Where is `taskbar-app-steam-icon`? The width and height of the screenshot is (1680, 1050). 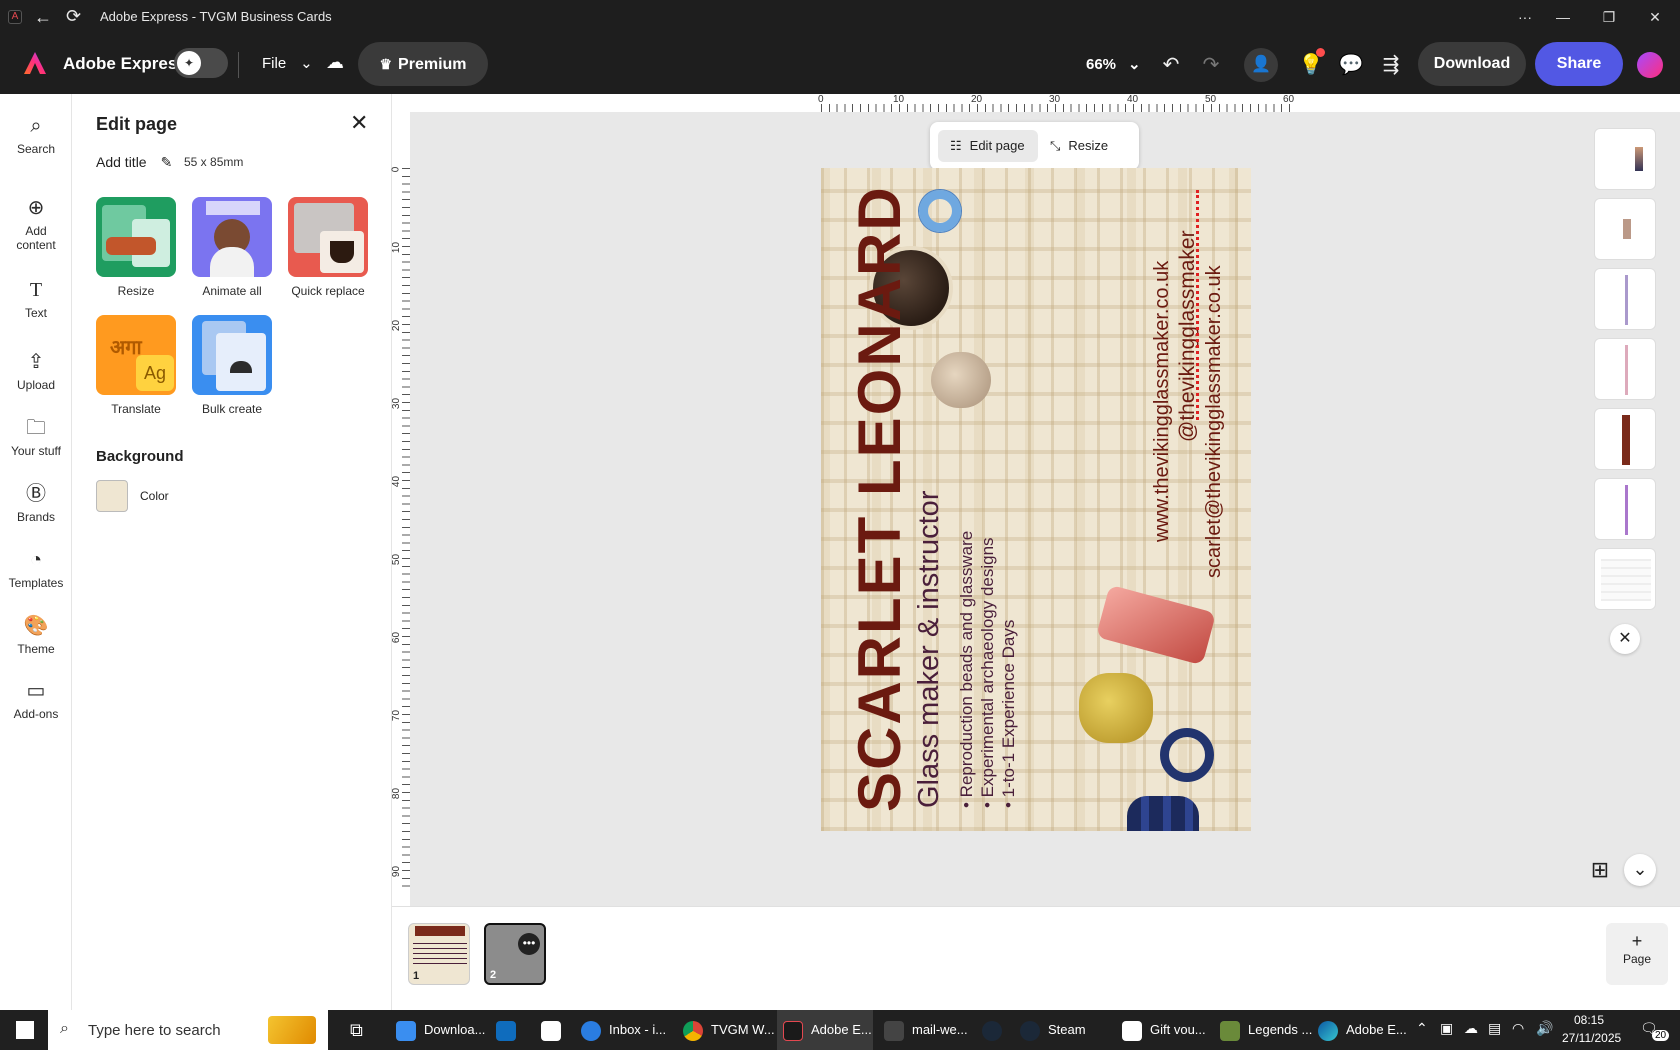
taskbar-app-steam-icon is located at coordinates (996, 1030).